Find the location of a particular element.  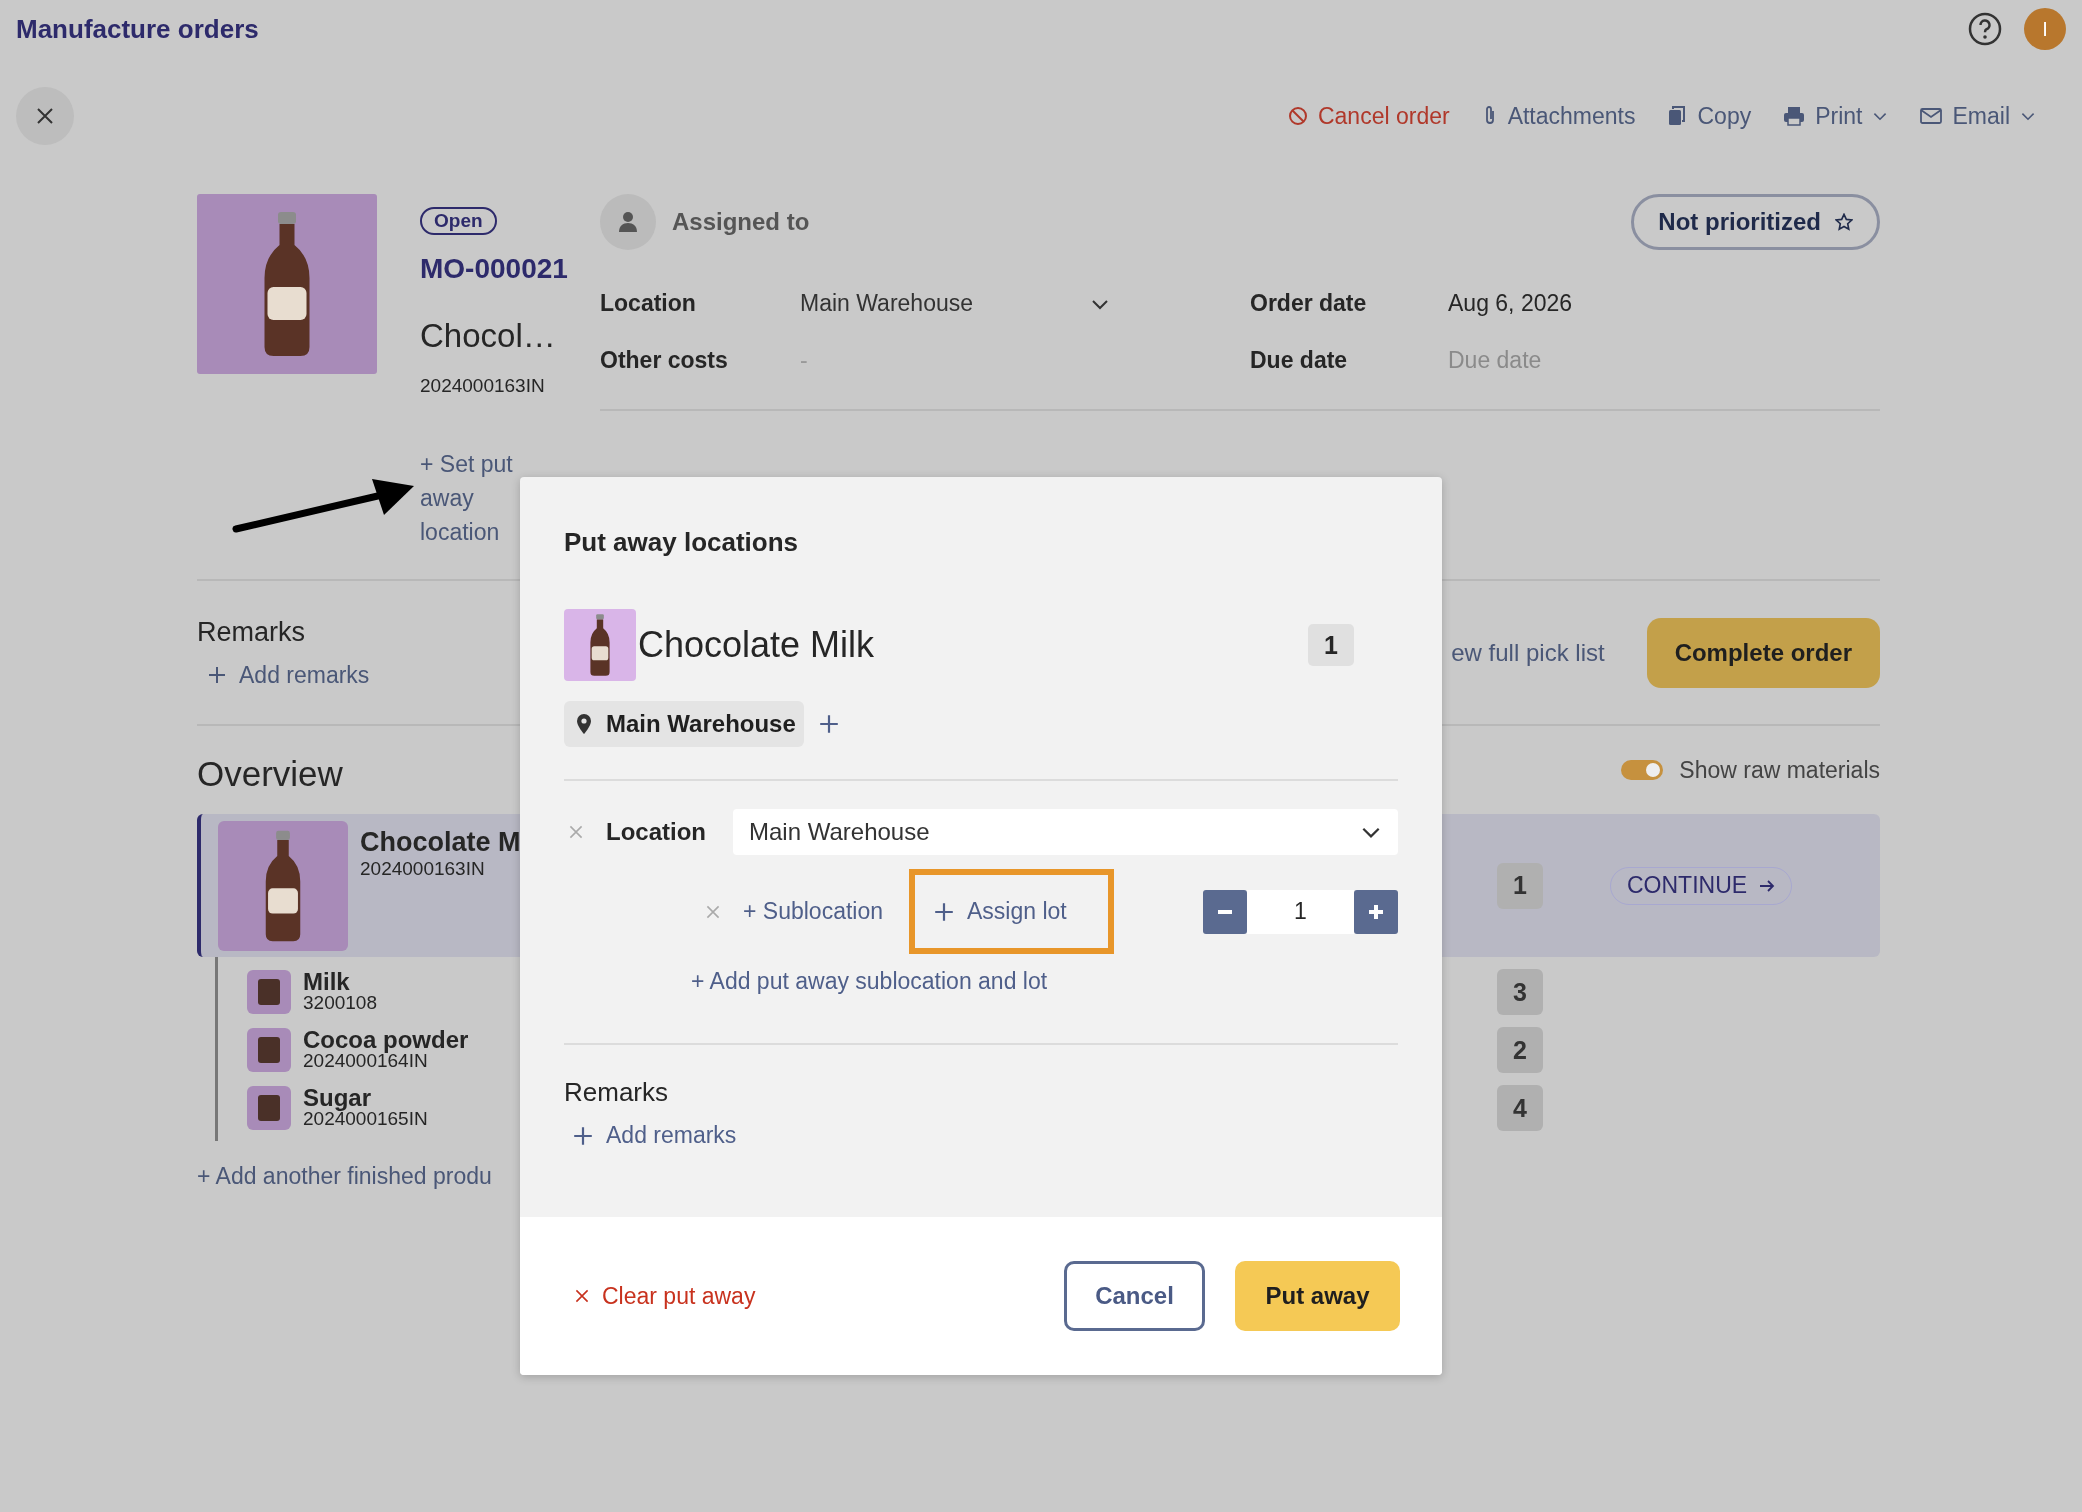

field-label: Other costs is located at coordinates (664, 360).